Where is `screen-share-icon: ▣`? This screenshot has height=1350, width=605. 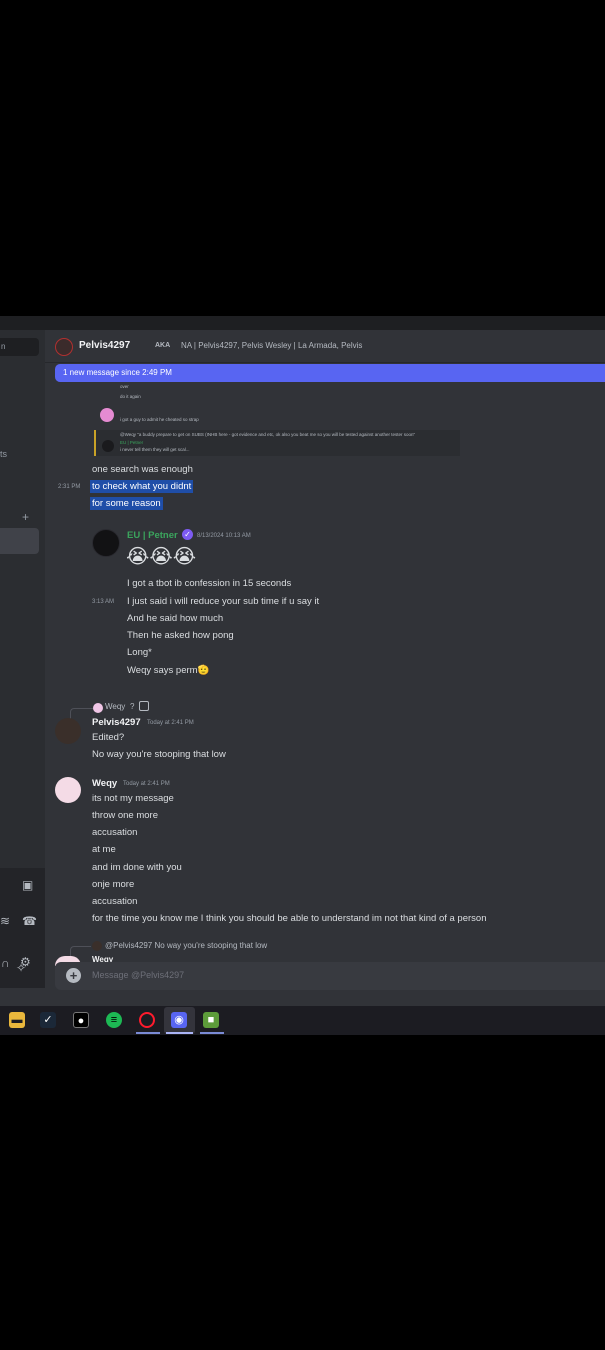
screen-share-icon: ▣ is located at coordinates (27, 885).